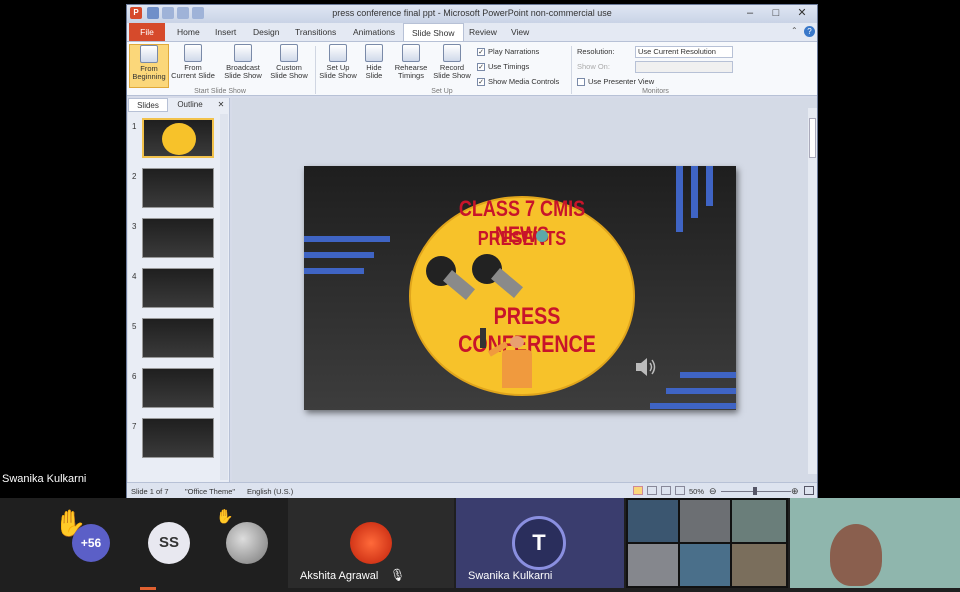 The height and width of the screenshot is (592, 960). I want to click on mic-muted-icon: 🎙, so click(398, 575).